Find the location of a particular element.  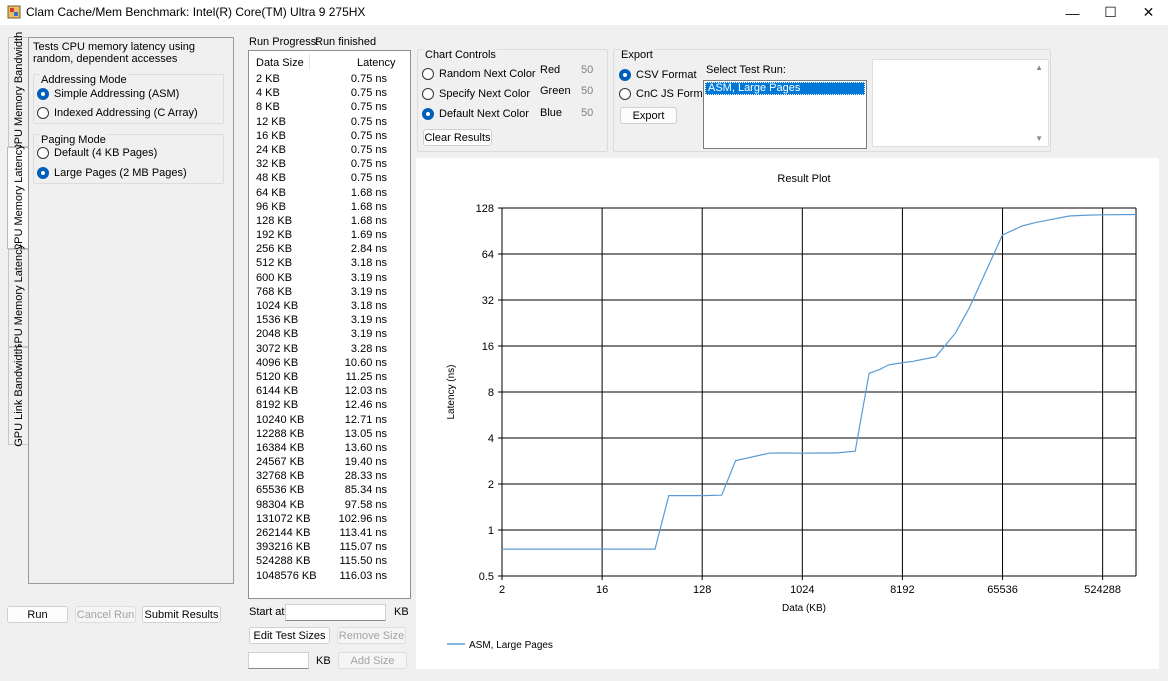

table-row: 32768 KB 28.33 ns is located at coordinates (329, 476).